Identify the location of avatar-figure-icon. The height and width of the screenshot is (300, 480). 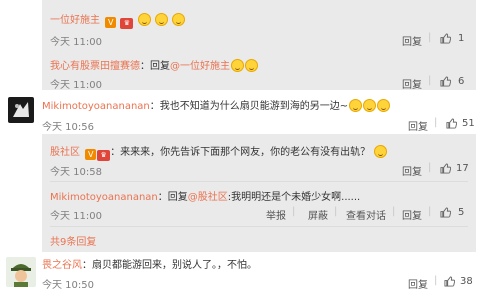
(21, 109).